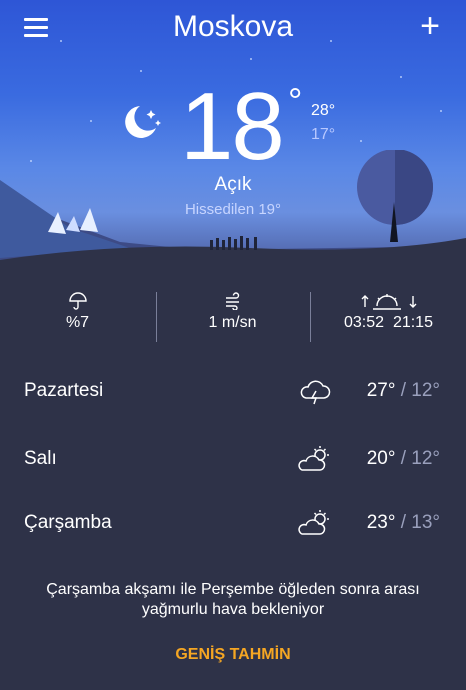  Describe the element at coordinates (77, 322) in the screenshot. I see `precipitation-value: %7` at that location.